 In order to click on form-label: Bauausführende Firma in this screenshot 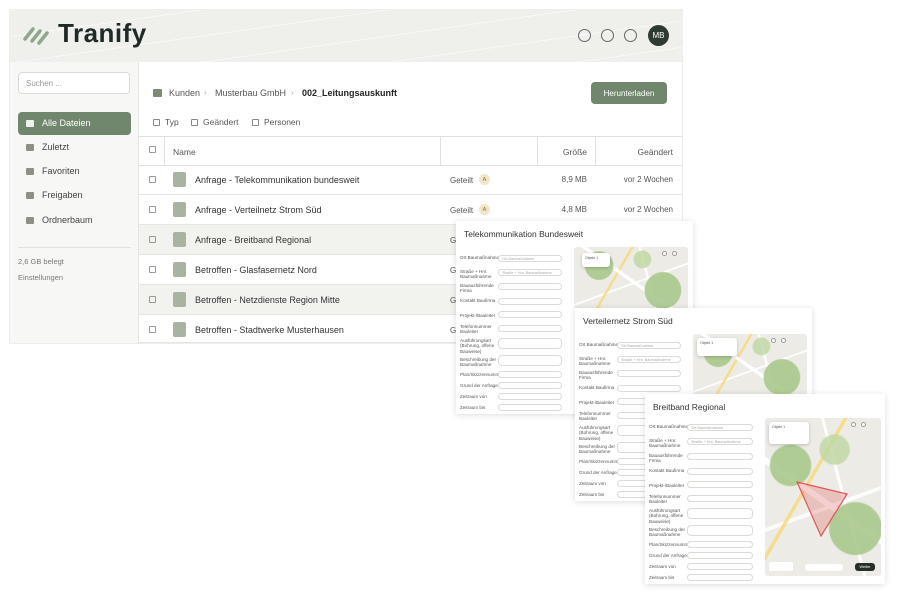, I will do `click(477, 288)`.